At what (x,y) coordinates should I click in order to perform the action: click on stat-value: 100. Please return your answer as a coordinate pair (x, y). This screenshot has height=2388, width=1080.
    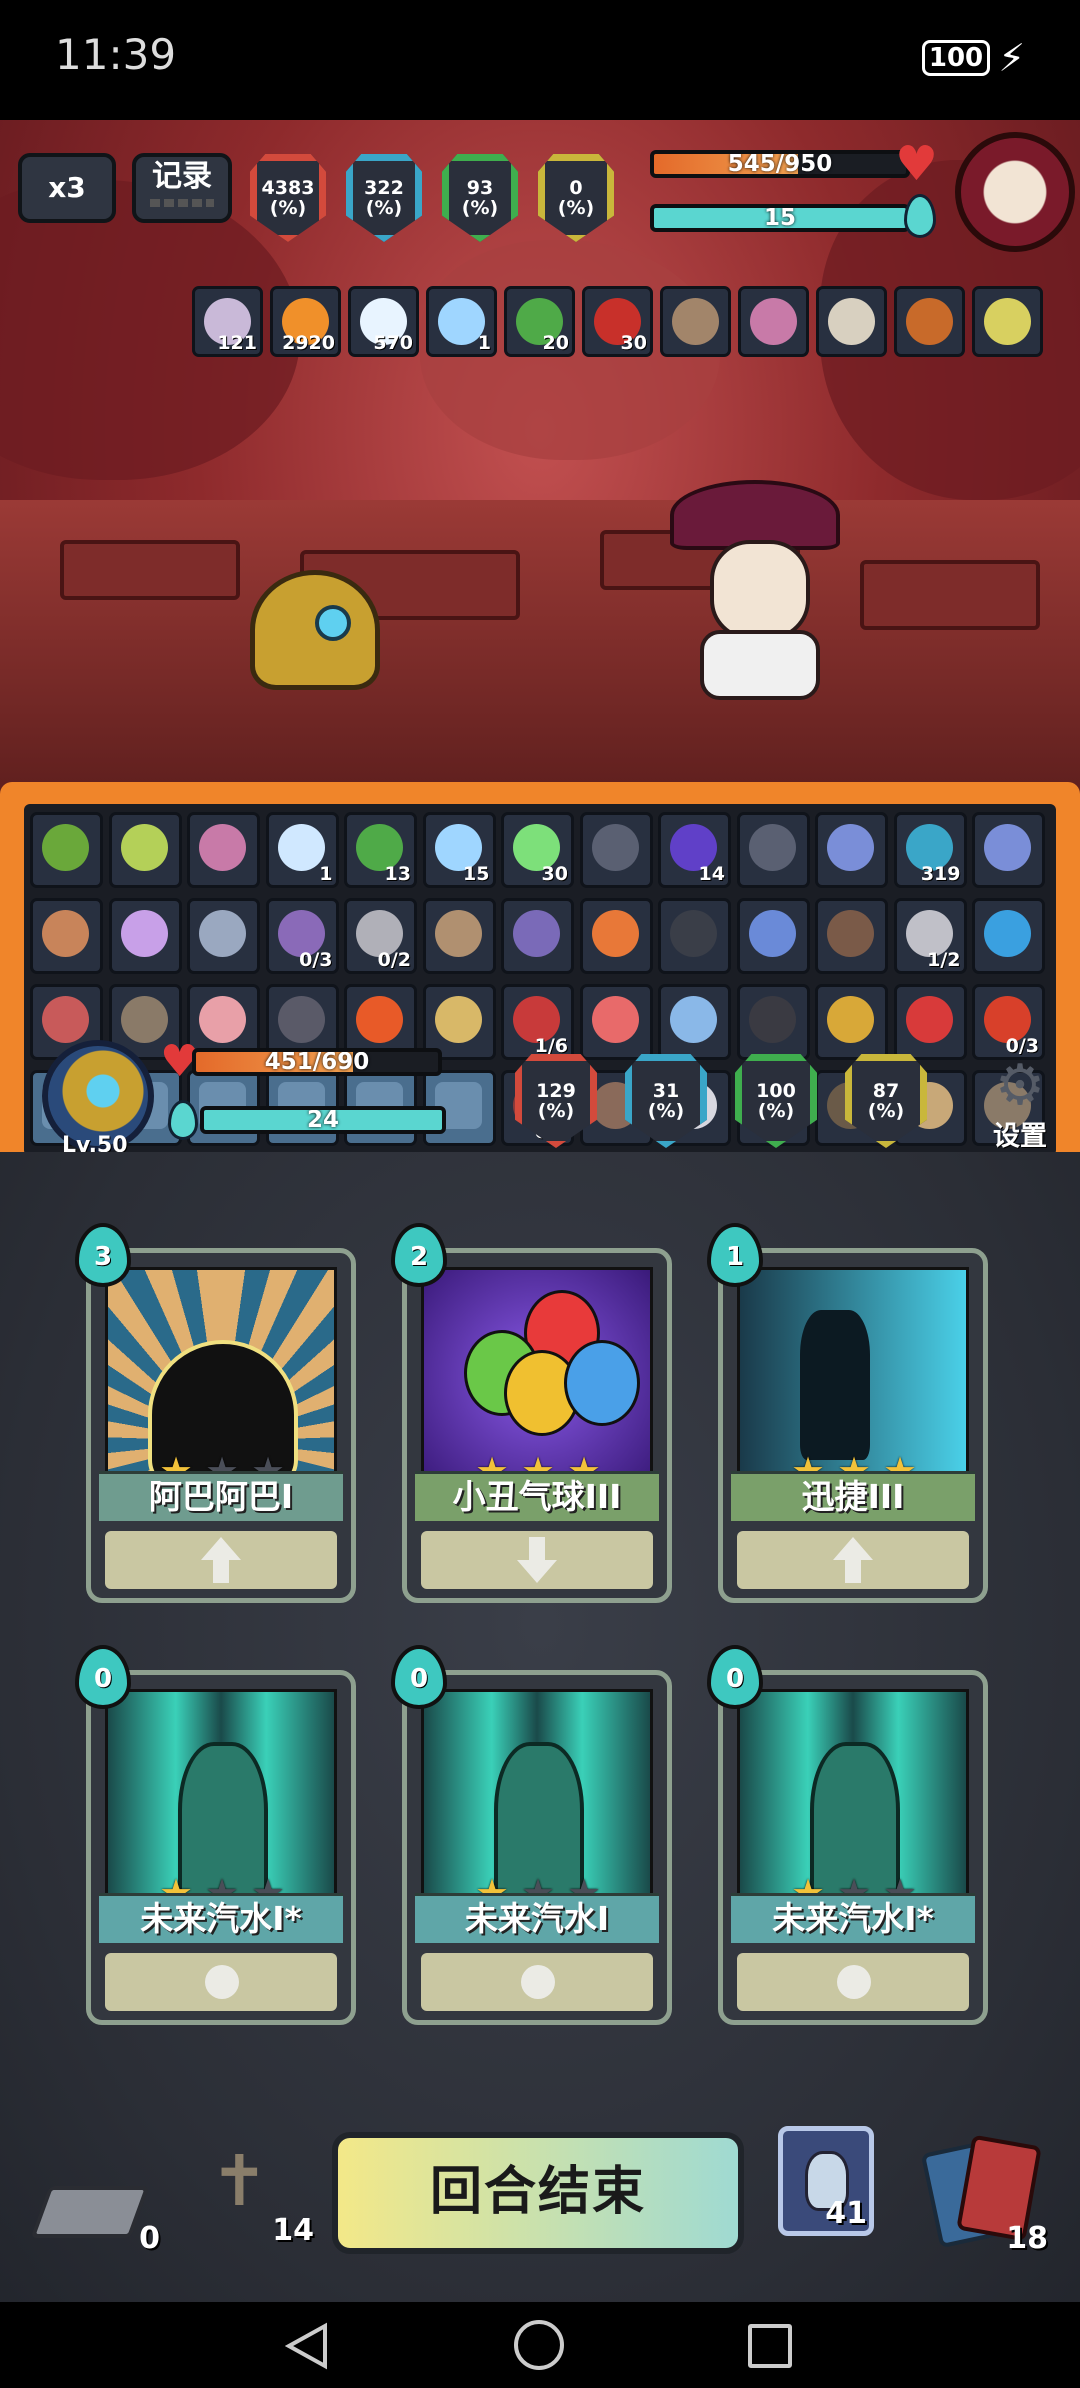
    Looking at the image, I should click on (776, 1091).